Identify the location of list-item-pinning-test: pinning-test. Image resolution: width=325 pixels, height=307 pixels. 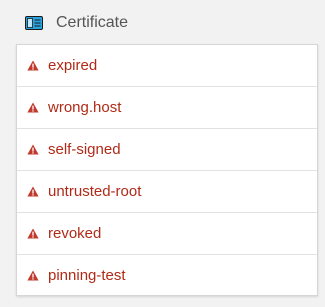
(167, 276).